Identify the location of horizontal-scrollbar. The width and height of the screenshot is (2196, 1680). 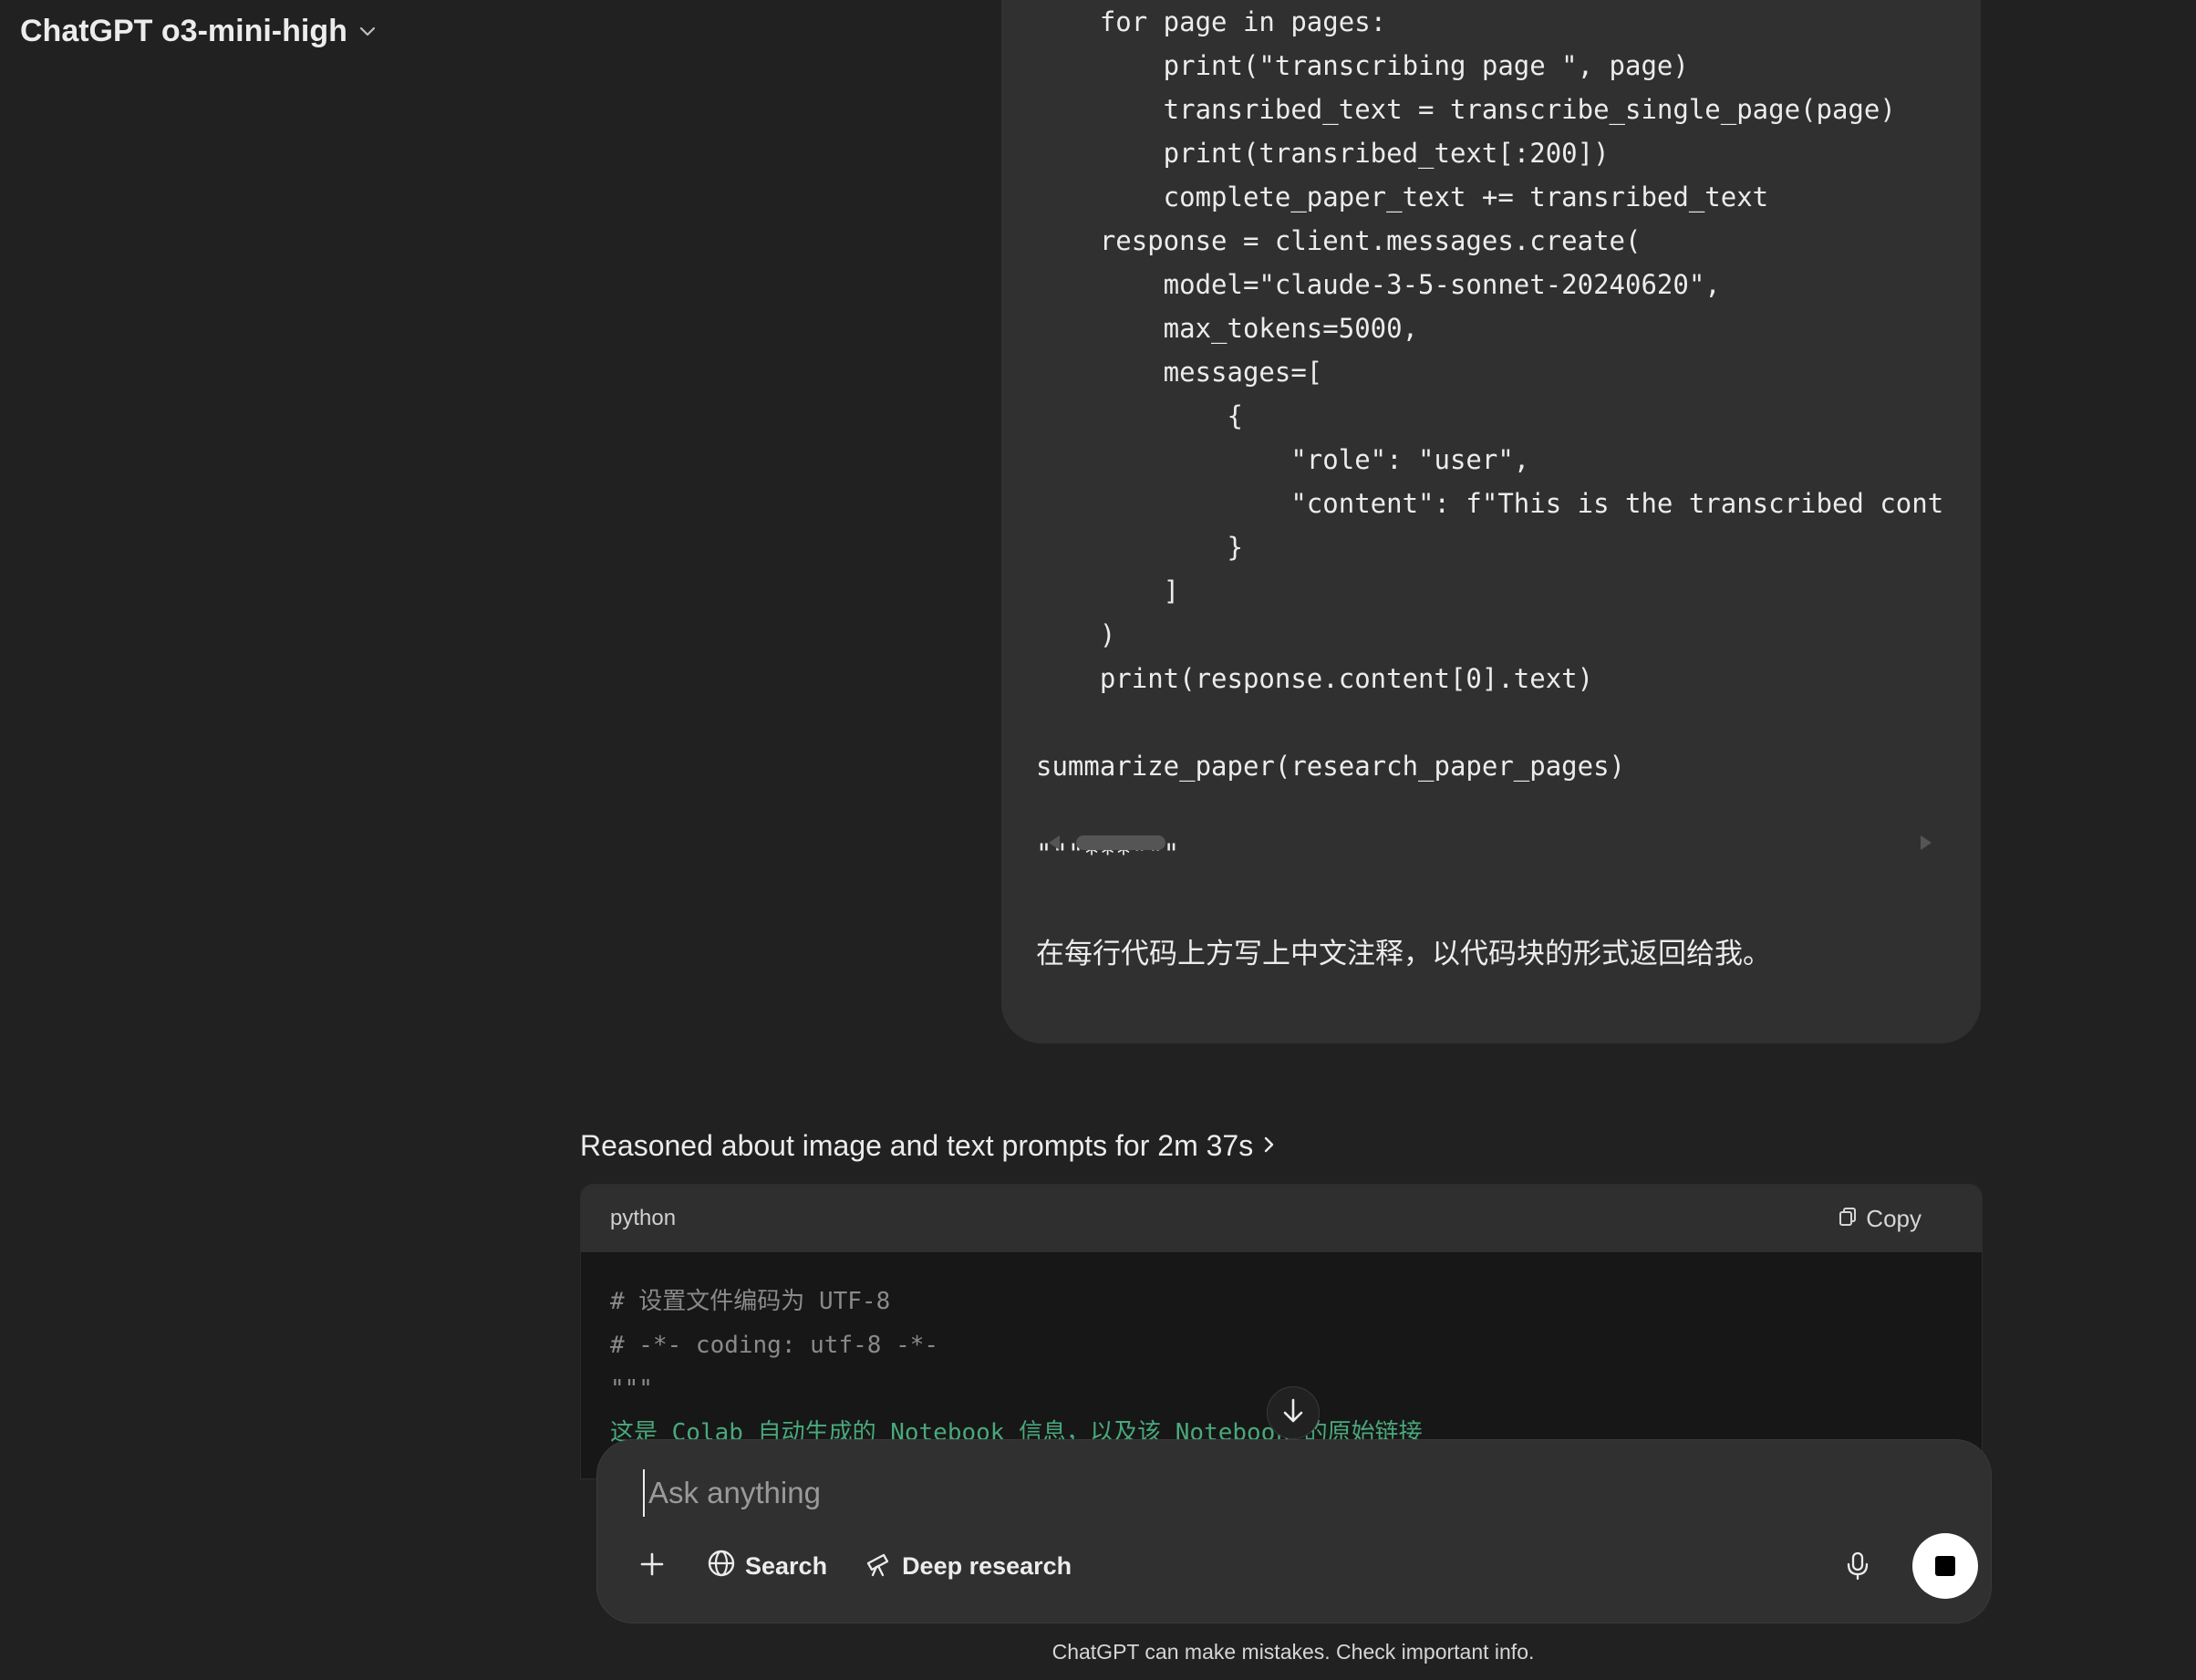
(1490, 842).